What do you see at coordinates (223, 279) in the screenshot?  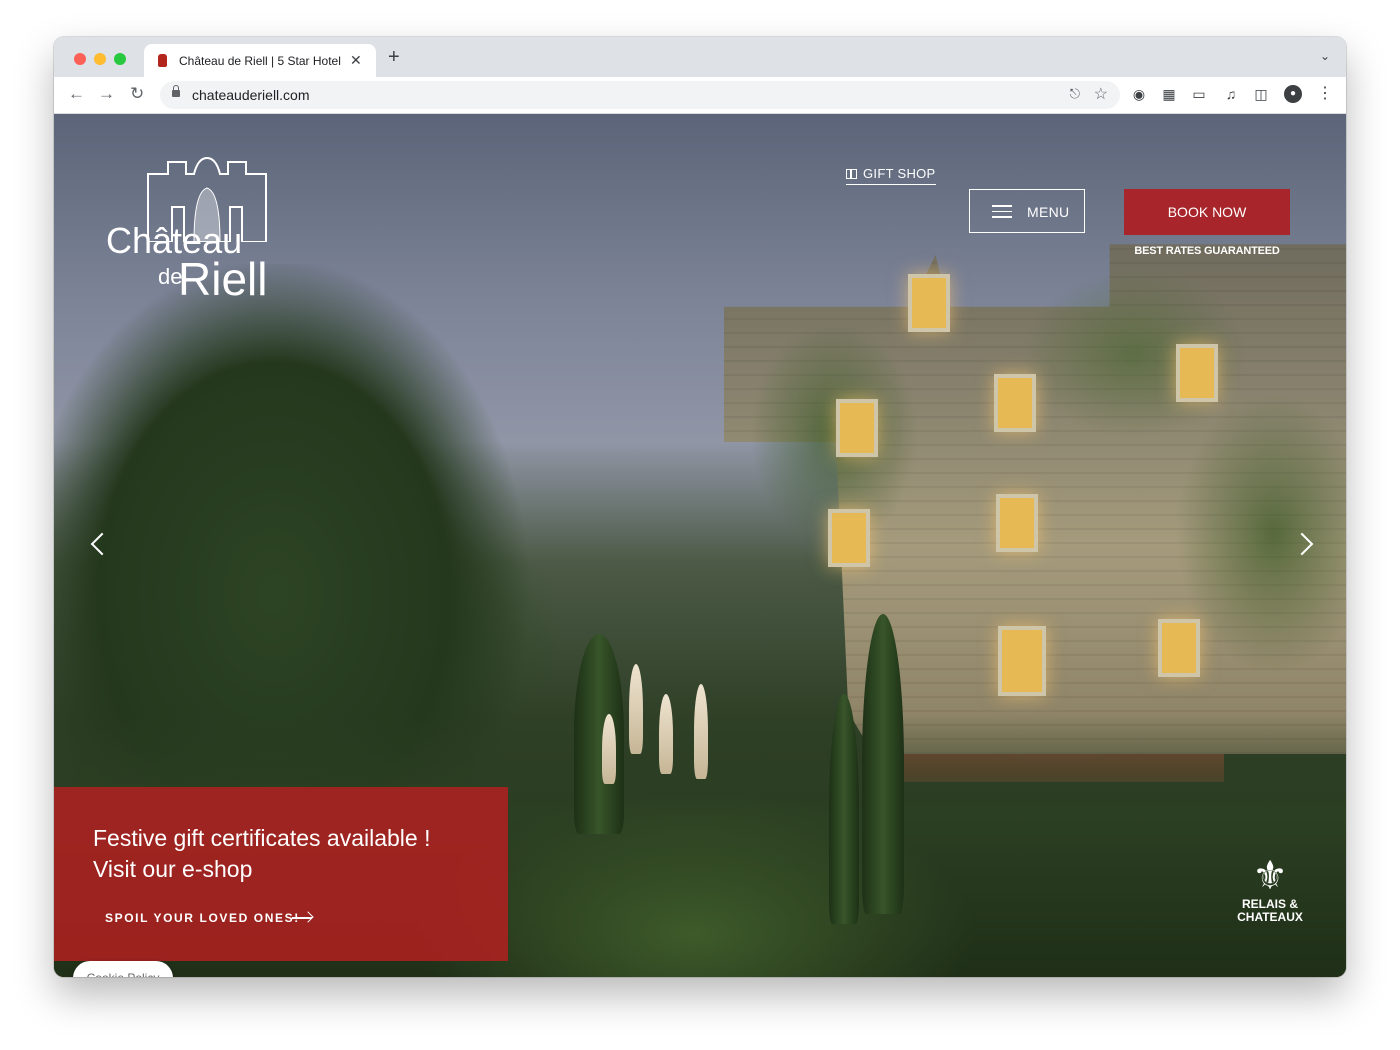 I see `logo-word-riell: Riell` at bounding box center [223, 279].